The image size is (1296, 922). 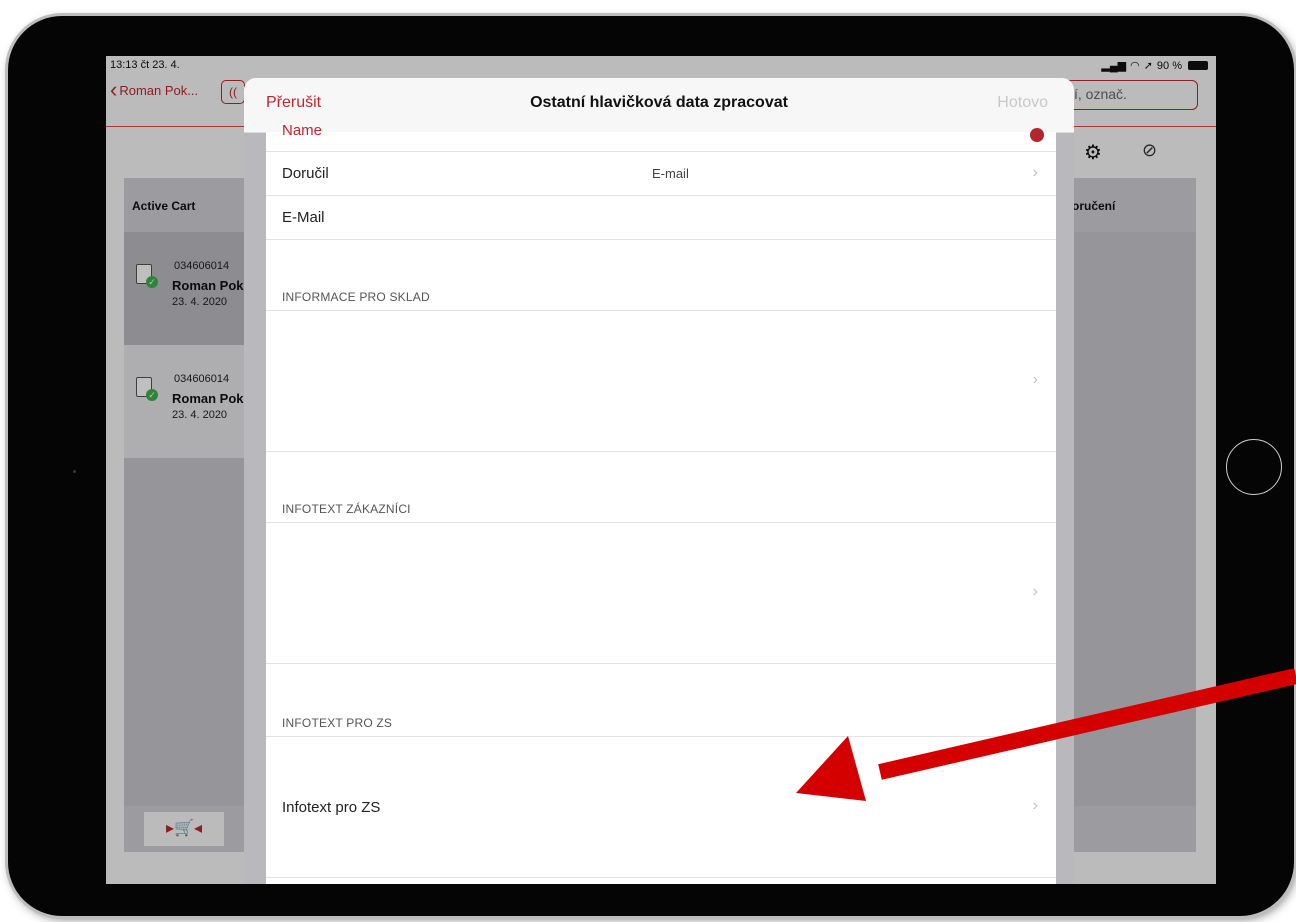 What do you see at coordinates (831, 768) in the screenshot?
I see `arrow-head` at bounding box center [831, 768].